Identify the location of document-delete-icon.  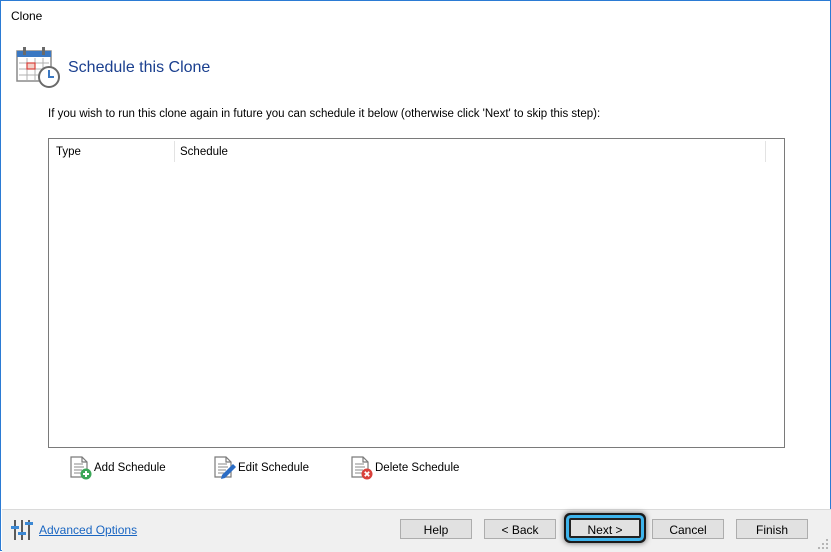
(362, 468).